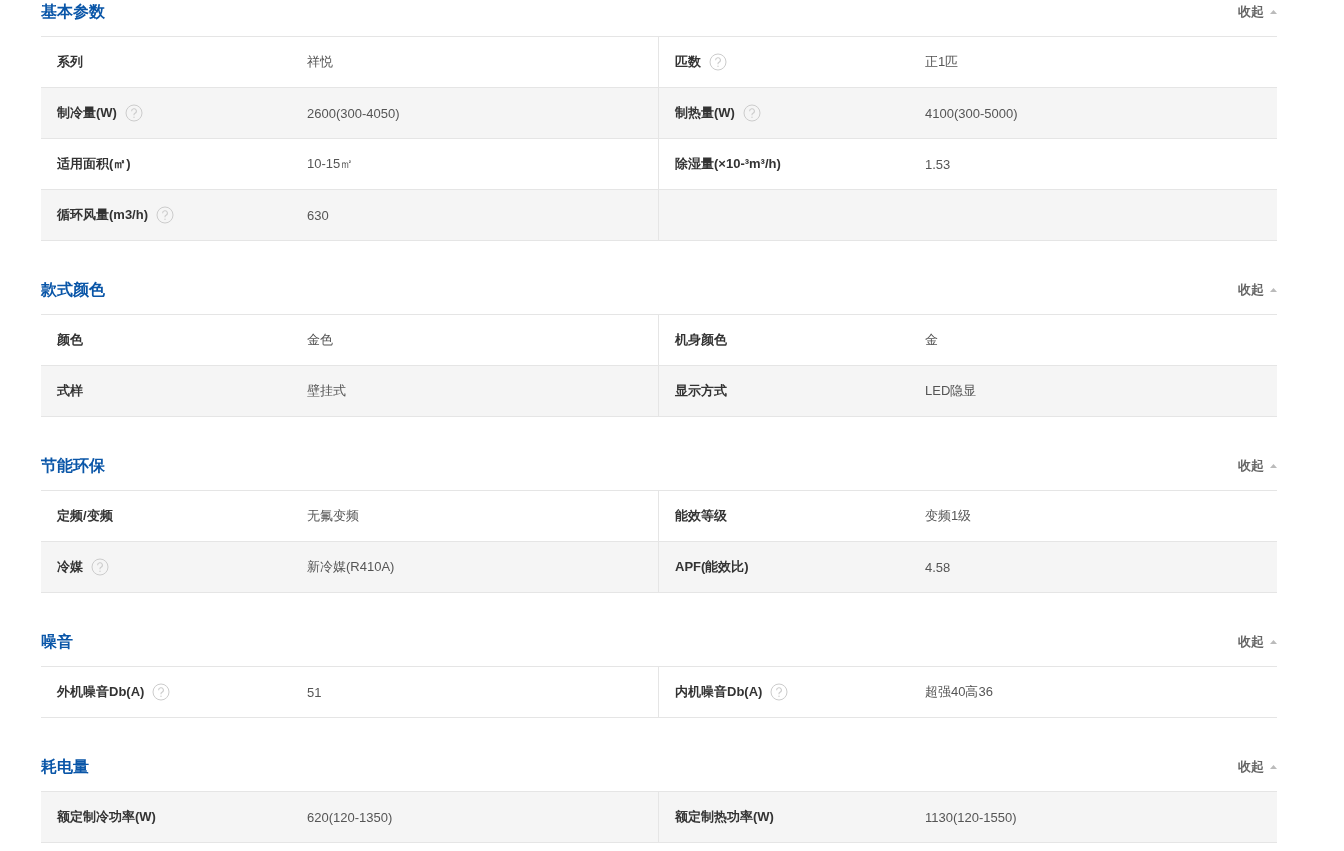 Image resolution: width=1344 pixels, height=851 pixels. What do you see at coordinates (351, 567) in the screenshot?
I see `spec-value: 新冷媒(R410A)` at bounding box center [351, 567].